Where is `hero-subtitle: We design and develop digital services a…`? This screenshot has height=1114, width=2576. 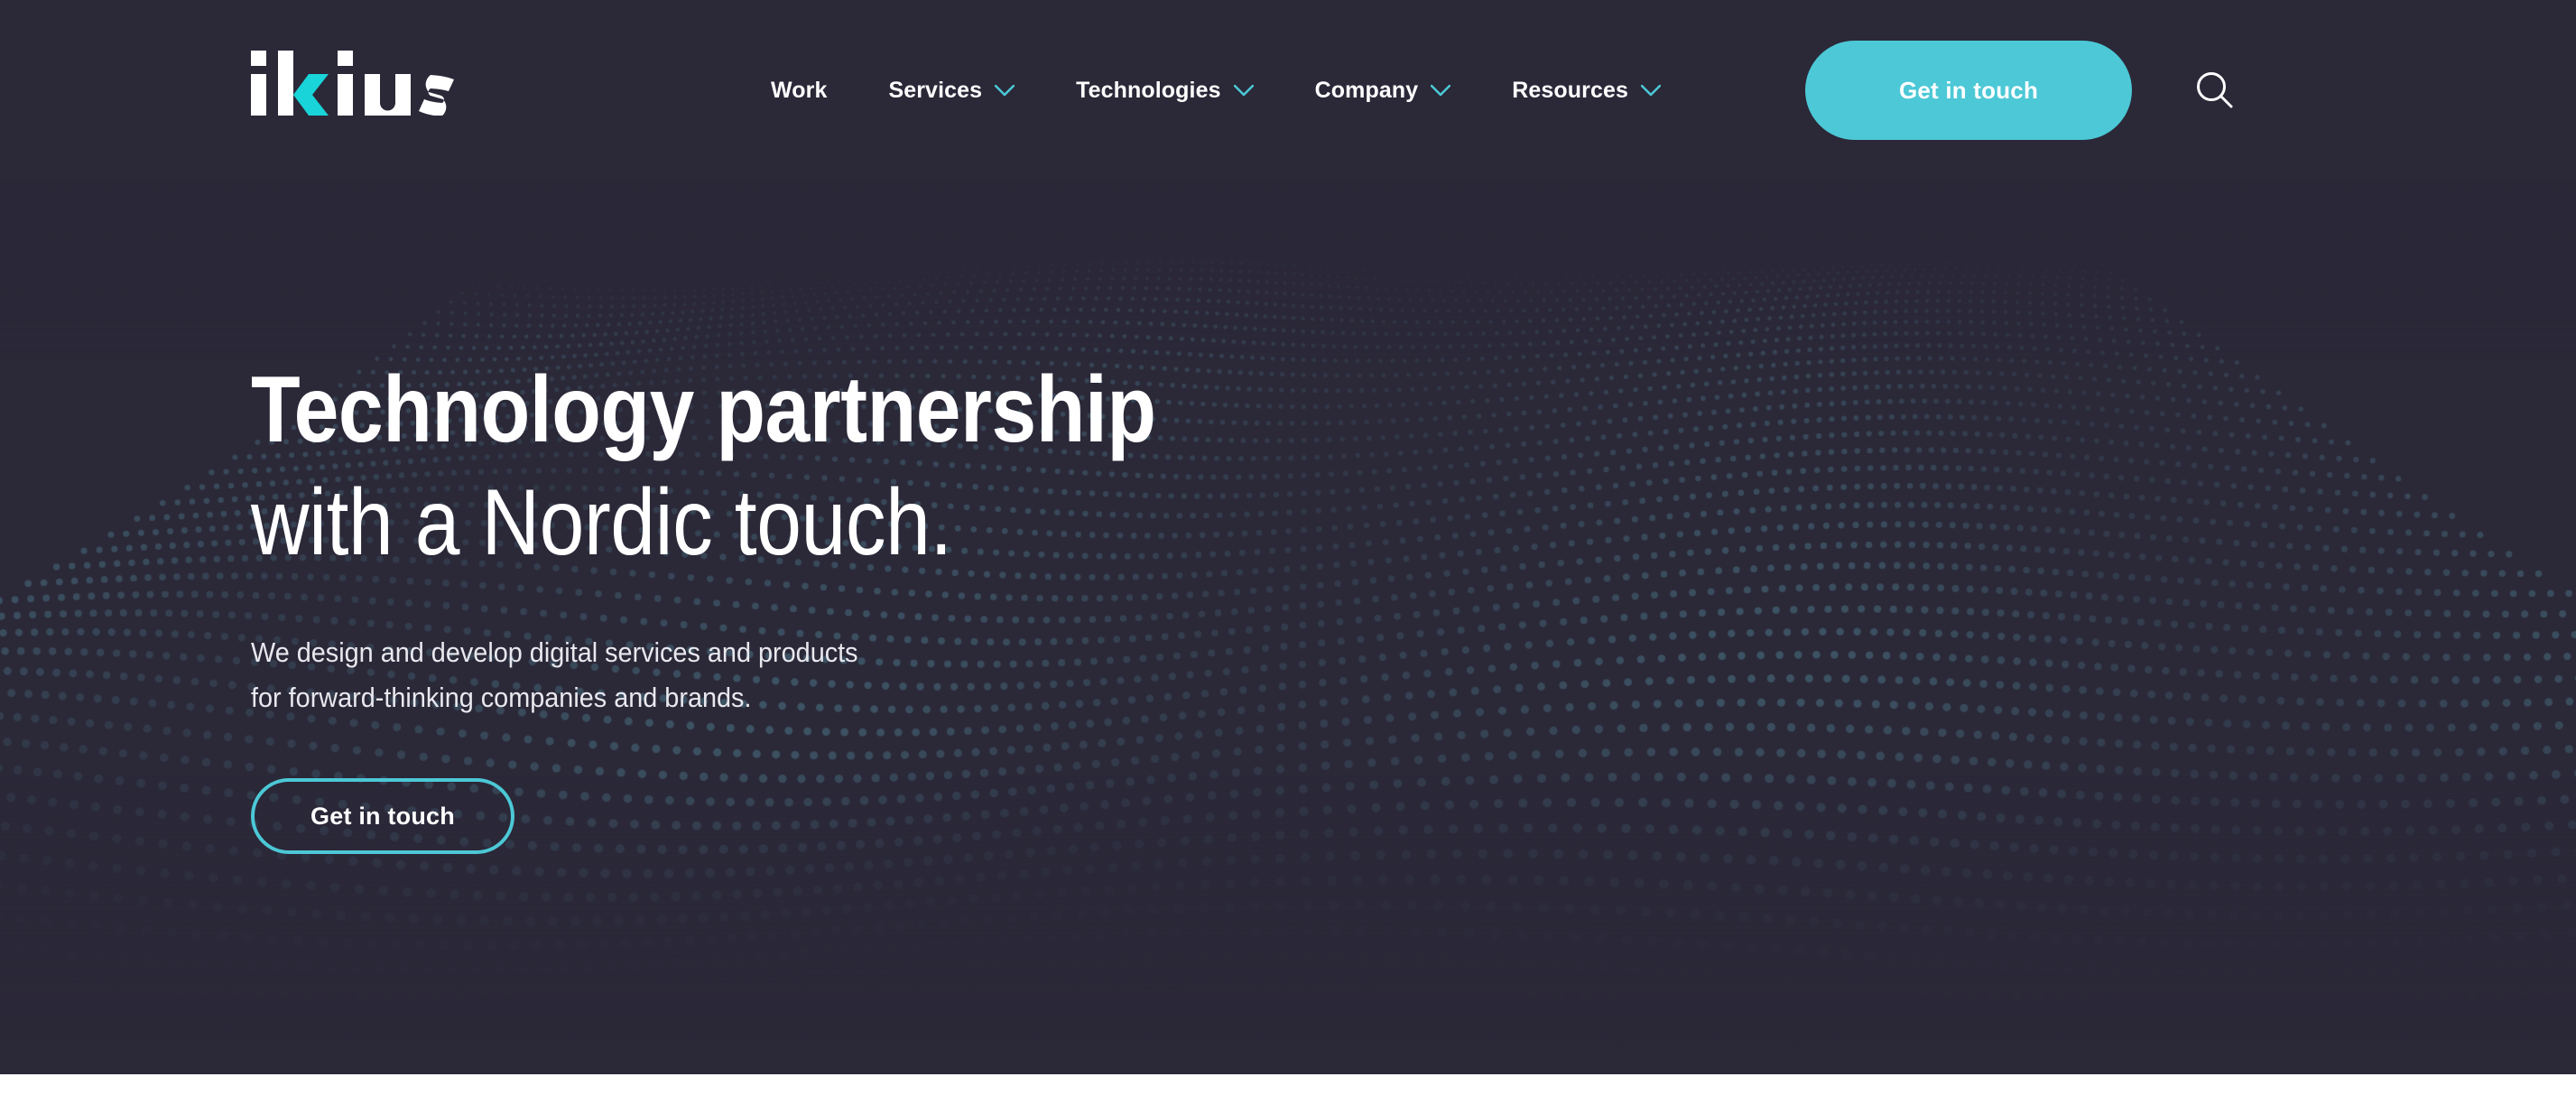 hero-subtitle: We design and develop digital services a… is located at coordinates (922, 650).